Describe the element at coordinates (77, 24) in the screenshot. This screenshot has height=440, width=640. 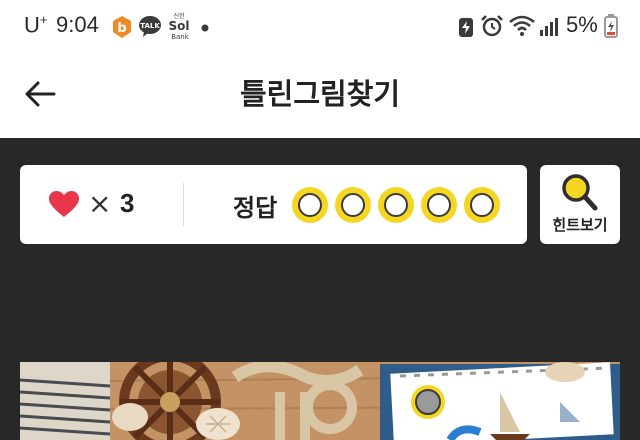
I see `clock-time: 9:04` at that location.